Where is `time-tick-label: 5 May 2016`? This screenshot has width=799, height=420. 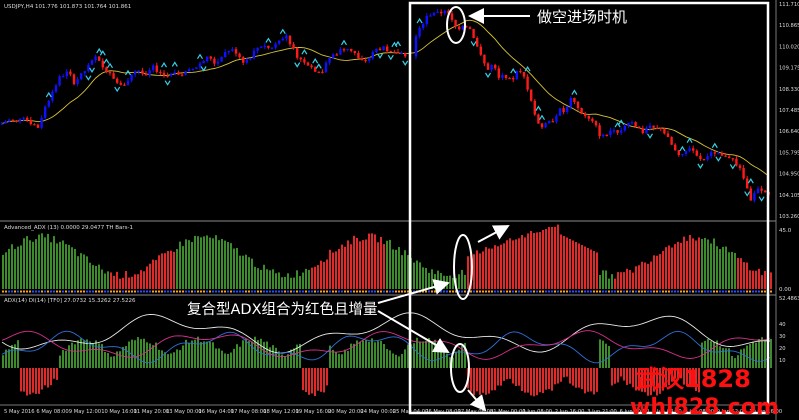
time-tick-label: 5 May 2016 is located at coordinates (19, 412).